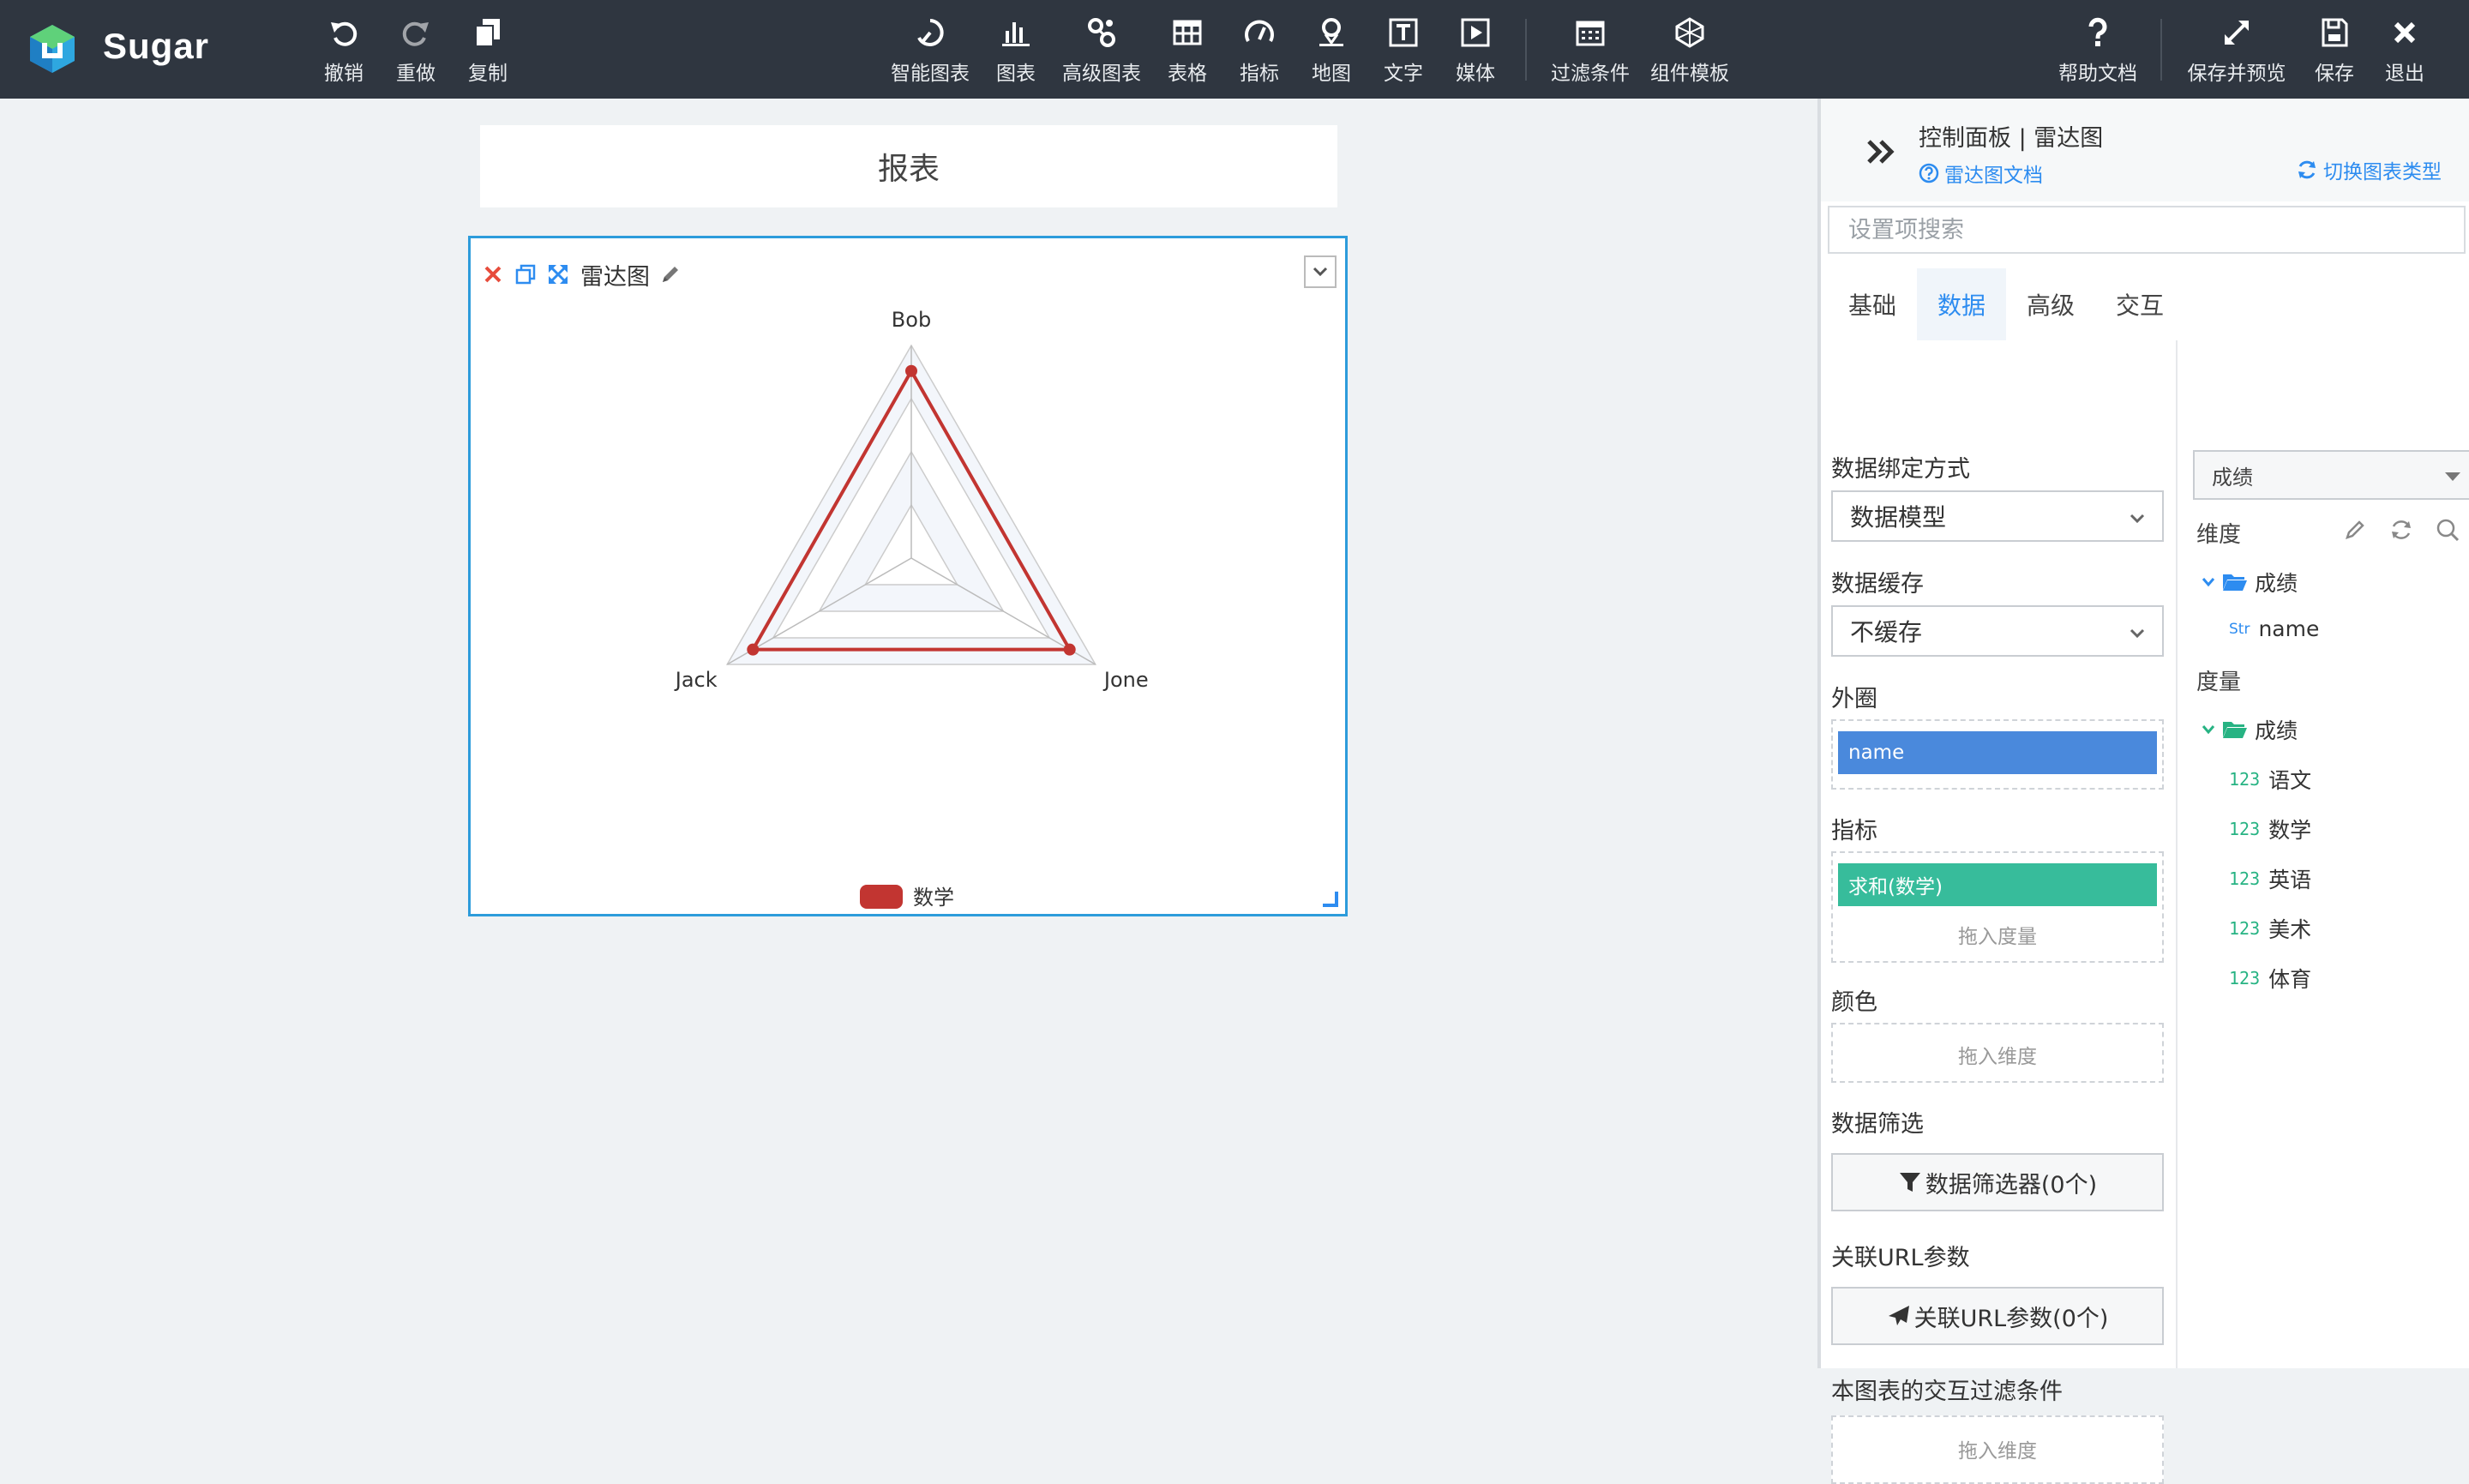  Describe the element at coordinates (2237, 51) in the screenshot. I see `save-preview-button: 保存并预览` at that location.